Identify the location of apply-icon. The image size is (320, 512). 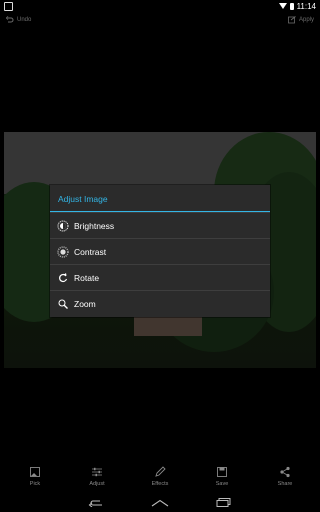
(292, 20).